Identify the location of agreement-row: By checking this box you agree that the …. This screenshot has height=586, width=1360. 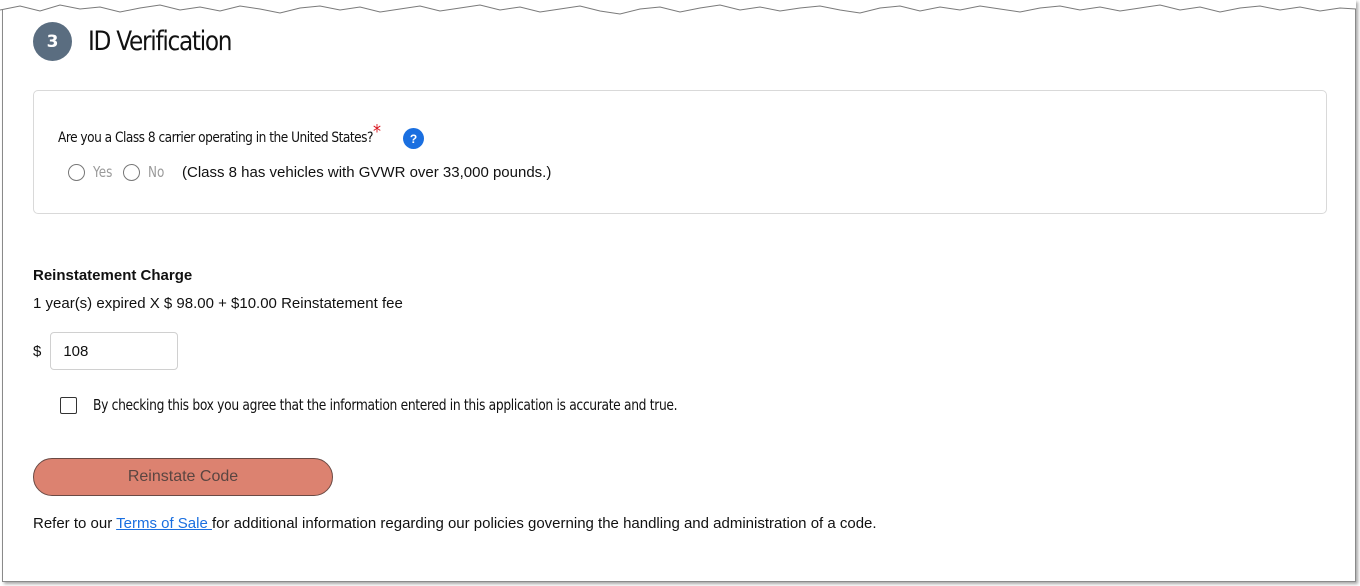
(433, 405).